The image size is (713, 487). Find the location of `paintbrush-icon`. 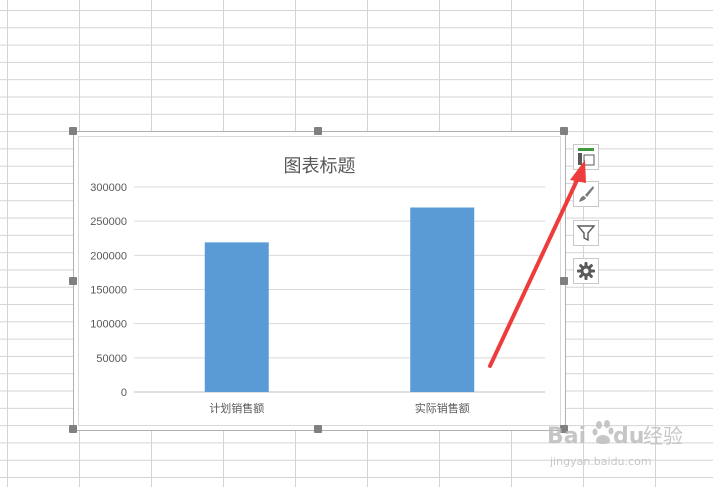

paintbrush-icon is located at coordinates (586, 194).